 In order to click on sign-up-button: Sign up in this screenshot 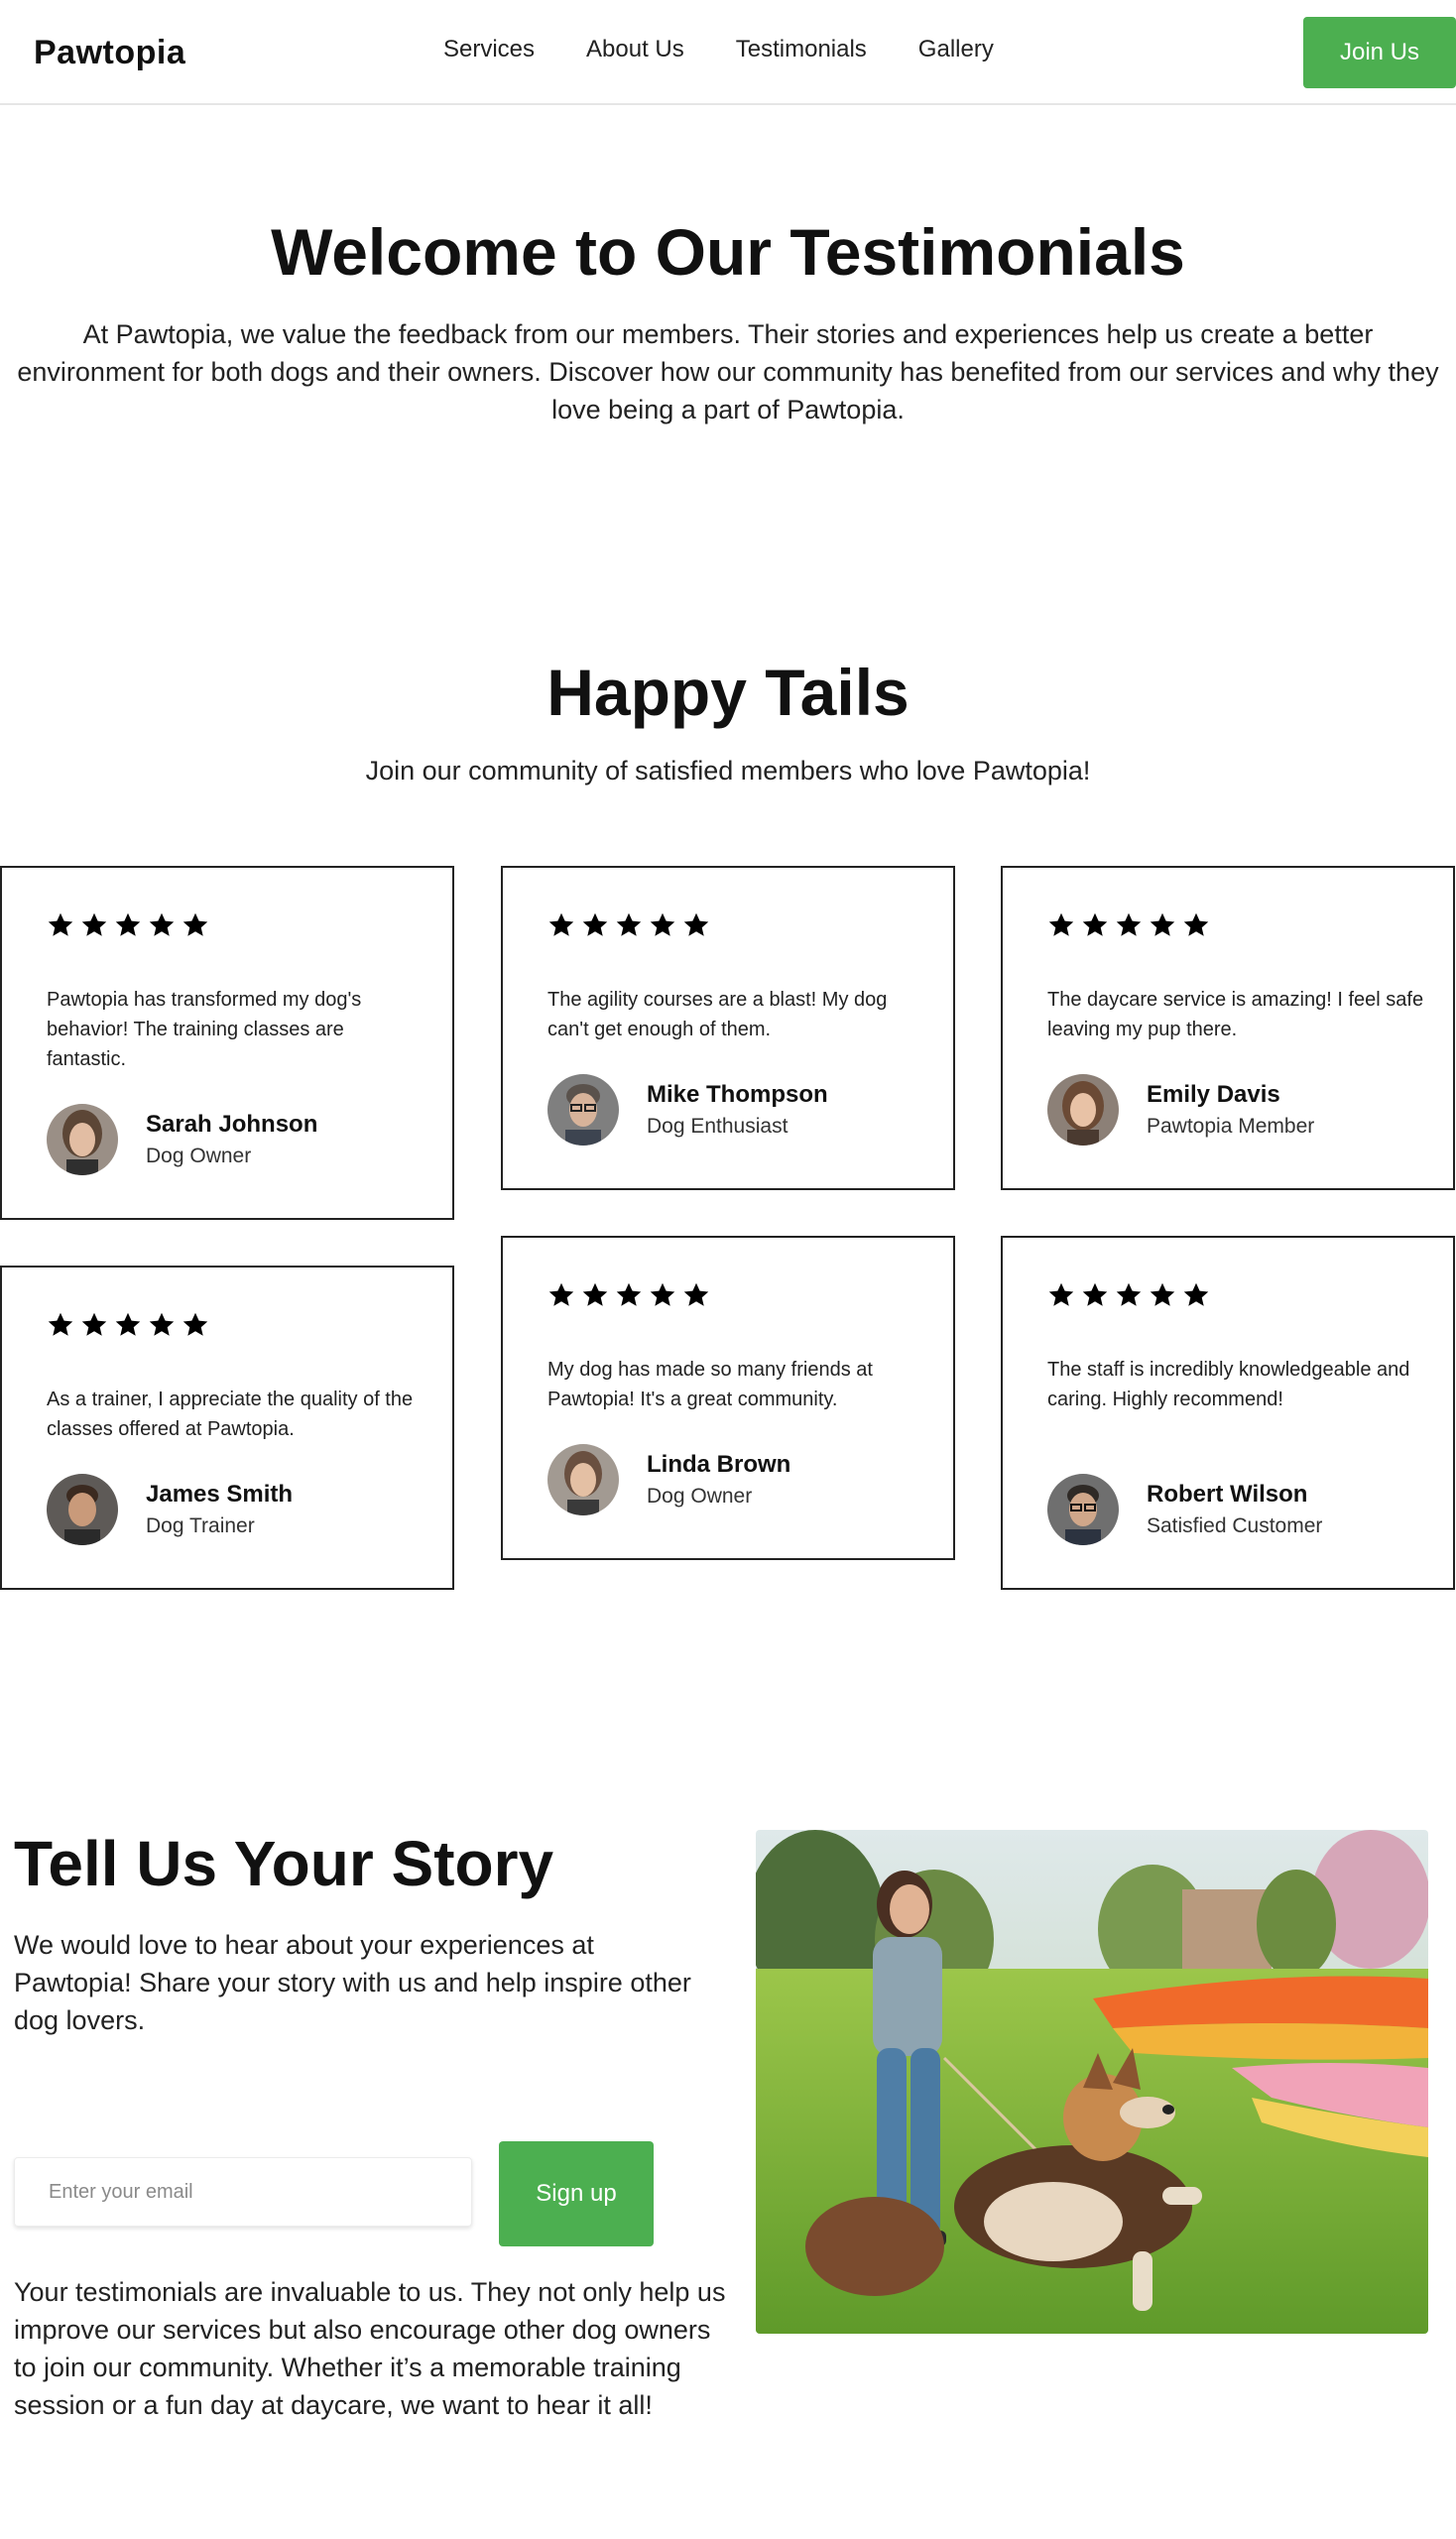, I will do `click(576, 2193)`.